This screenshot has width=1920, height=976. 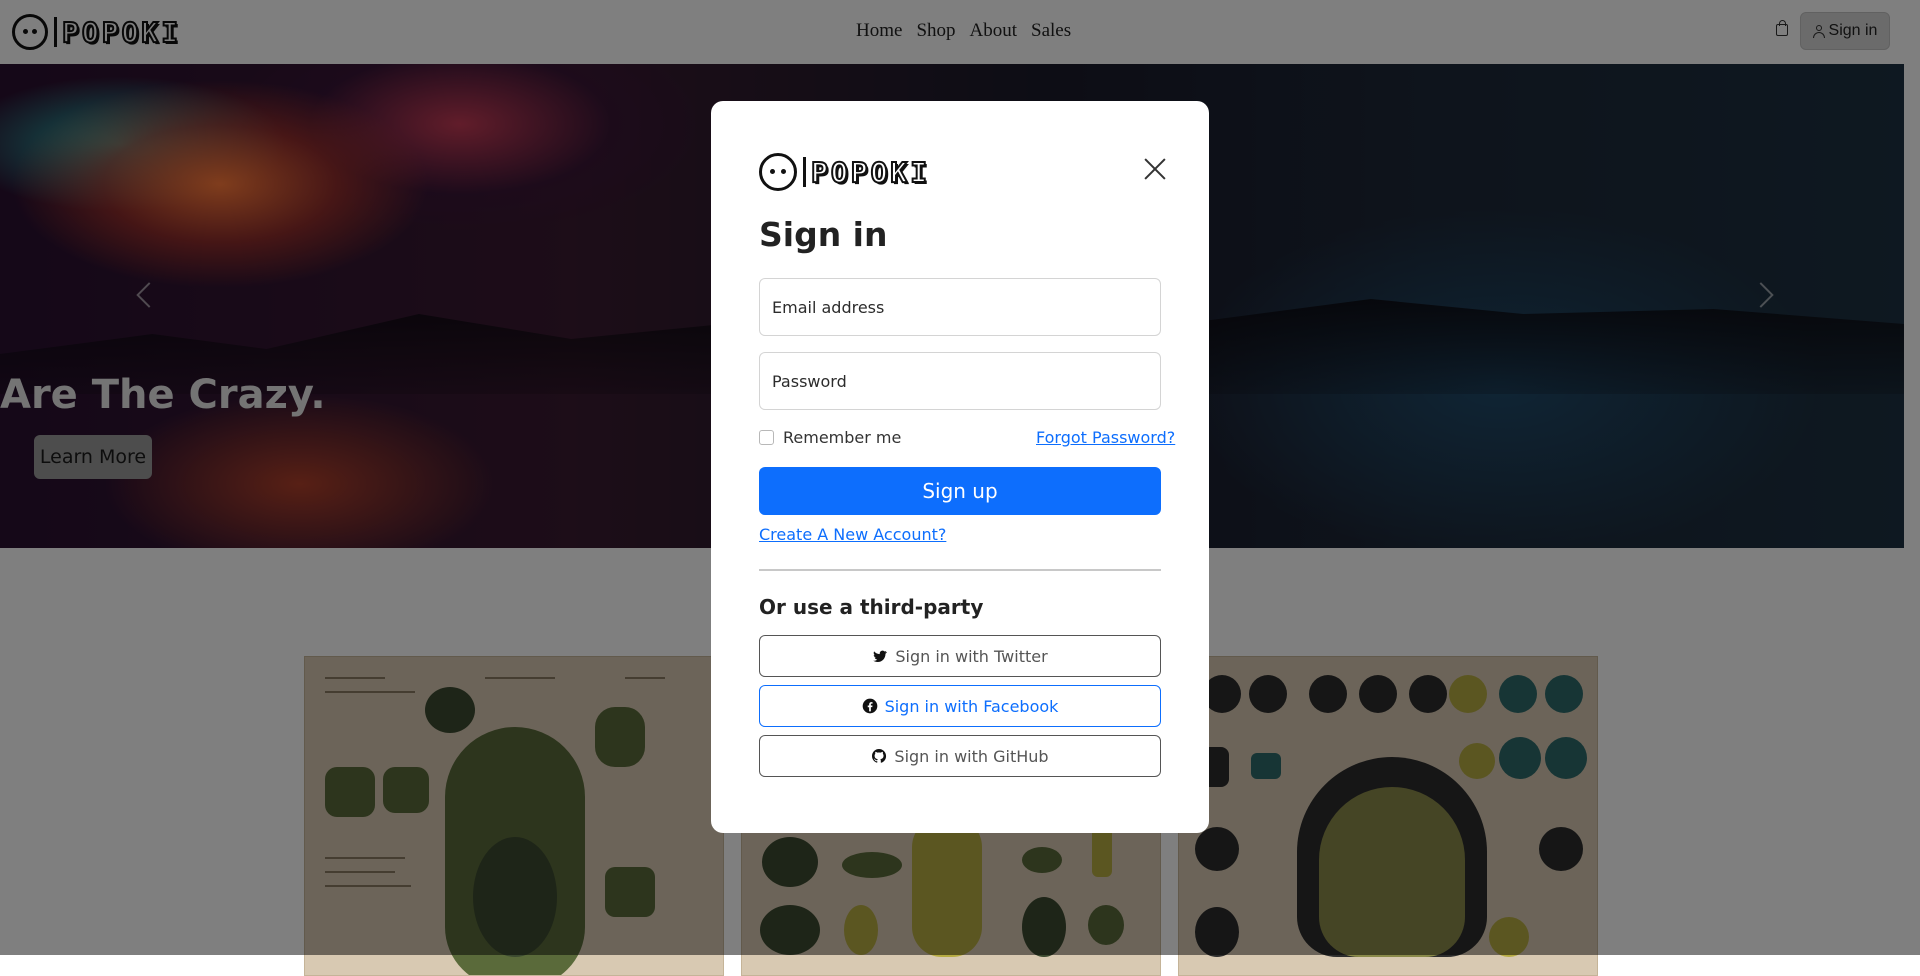 What do you see at coordinates (960, 307) in the screenshot?
I see `email-field` at bounding box center [960, 307].